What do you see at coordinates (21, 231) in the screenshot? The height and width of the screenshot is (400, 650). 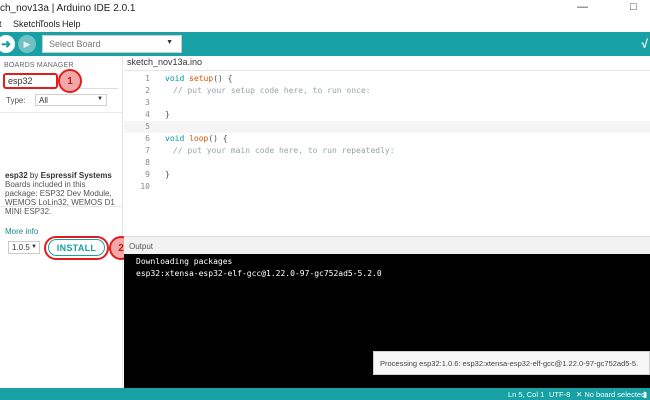 I see `more-info-link: More info` at bounding box center [21, 231].